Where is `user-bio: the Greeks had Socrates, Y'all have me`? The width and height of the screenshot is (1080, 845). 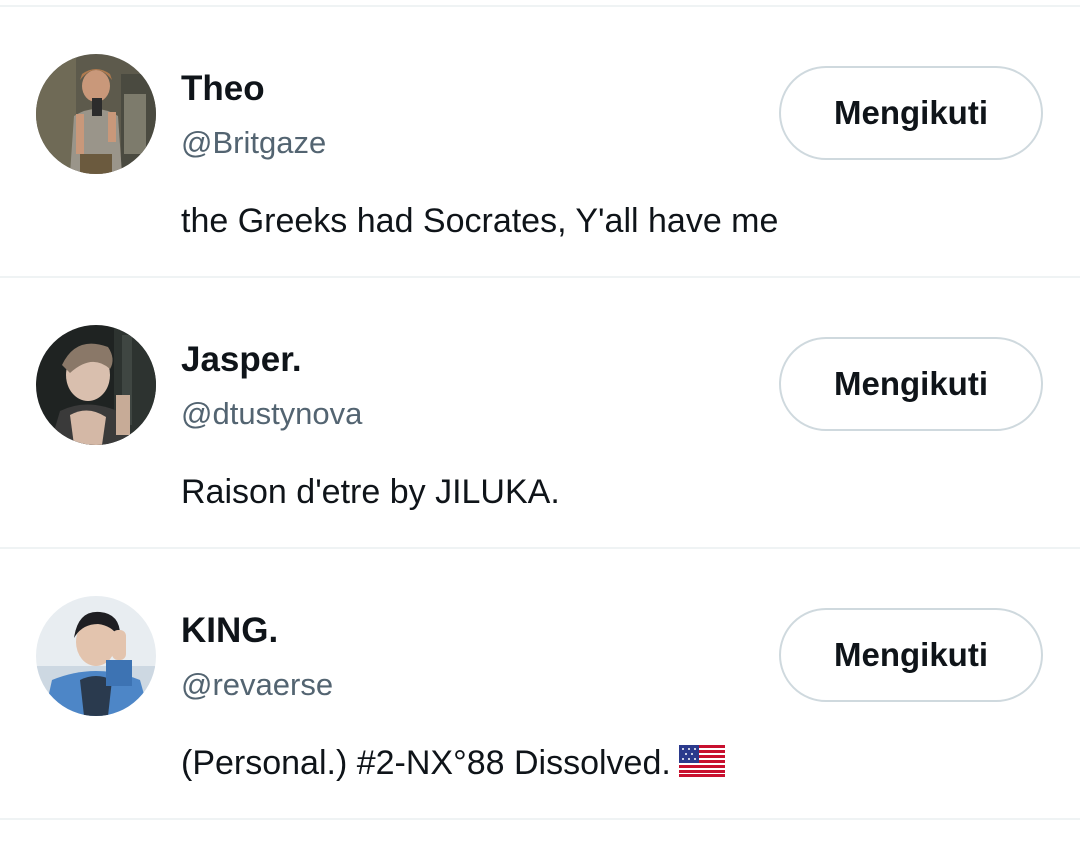 user-bio: the Greeks had Socrates, Y'all have me is located at coordinates (479, 221).